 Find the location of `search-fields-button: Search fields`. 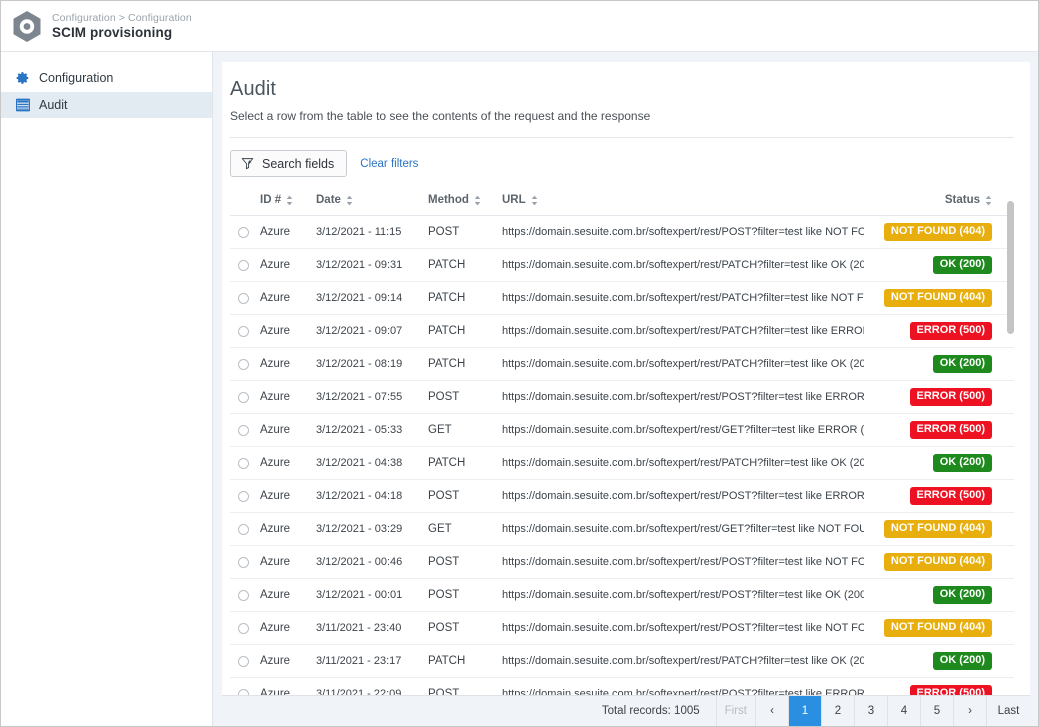

search-fields-button: Search fields is located at coordinates (289, 163).